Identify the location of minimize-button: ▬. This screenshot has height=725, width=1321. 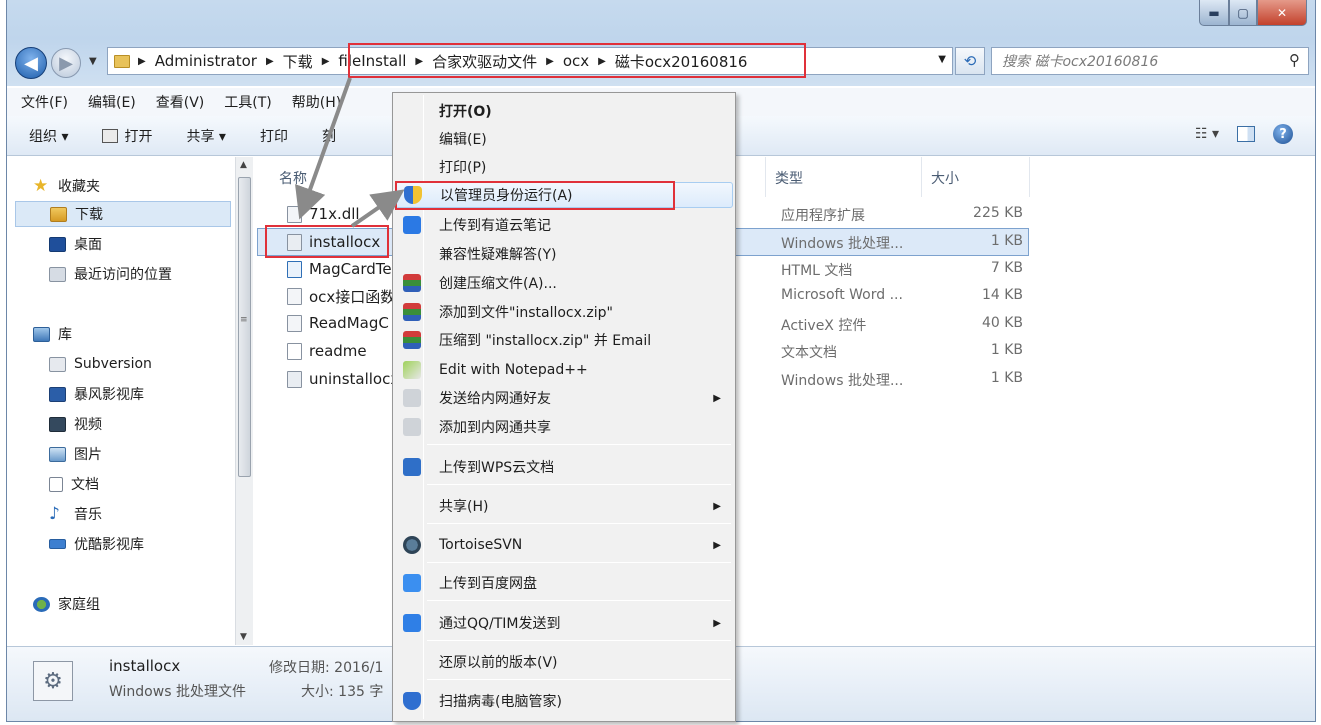
(1214, 13).